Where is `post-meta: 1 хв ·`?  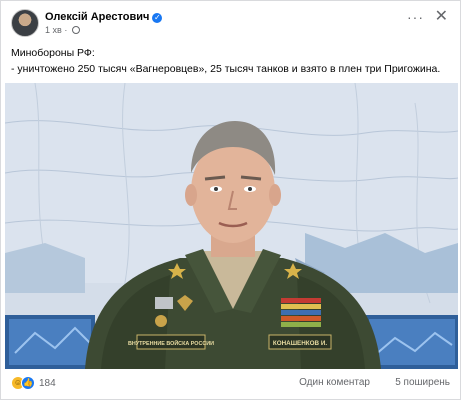
post-meta: 1 хв · is located at coordinates (62, 30).